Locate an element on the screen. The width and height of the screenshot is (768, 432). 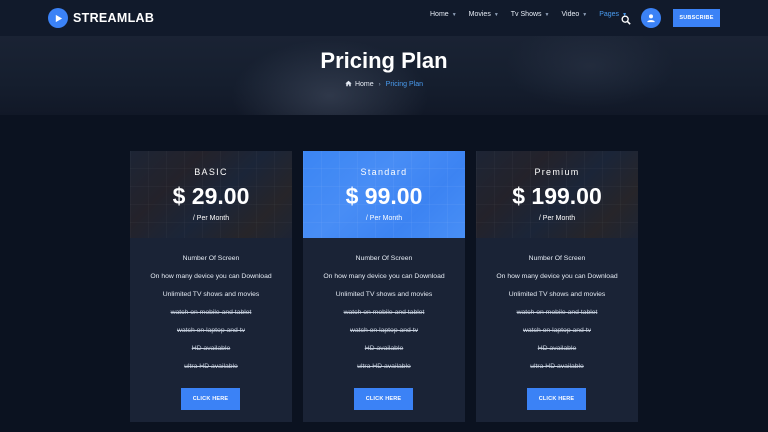
plan-name: Standard is located at coordinates (384, 172).